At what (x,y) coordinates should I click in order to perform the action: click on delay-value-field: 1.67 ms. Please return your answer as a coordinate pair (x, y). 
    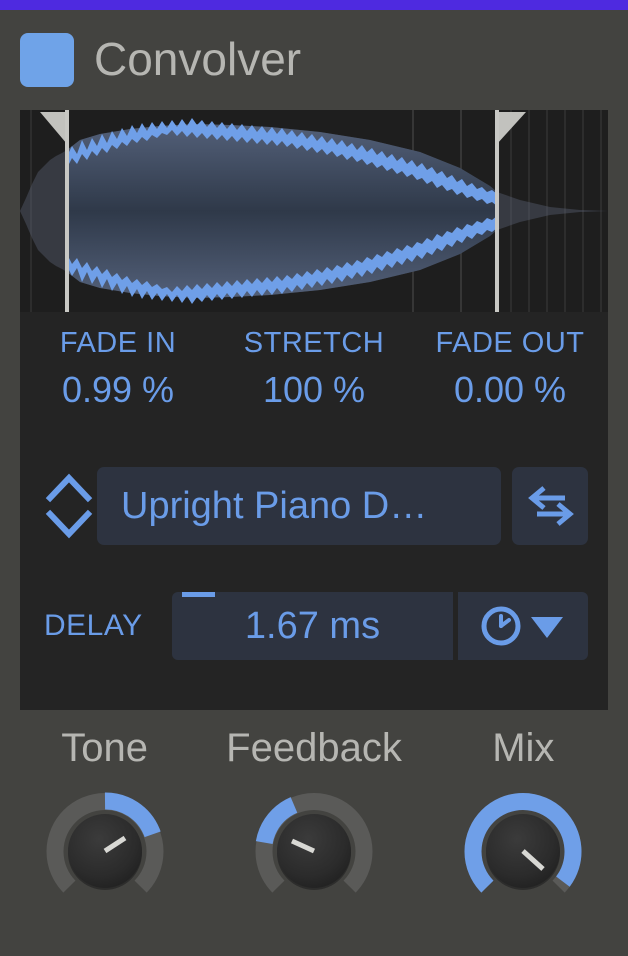
    Looking at the image, I should click on (312, 626).